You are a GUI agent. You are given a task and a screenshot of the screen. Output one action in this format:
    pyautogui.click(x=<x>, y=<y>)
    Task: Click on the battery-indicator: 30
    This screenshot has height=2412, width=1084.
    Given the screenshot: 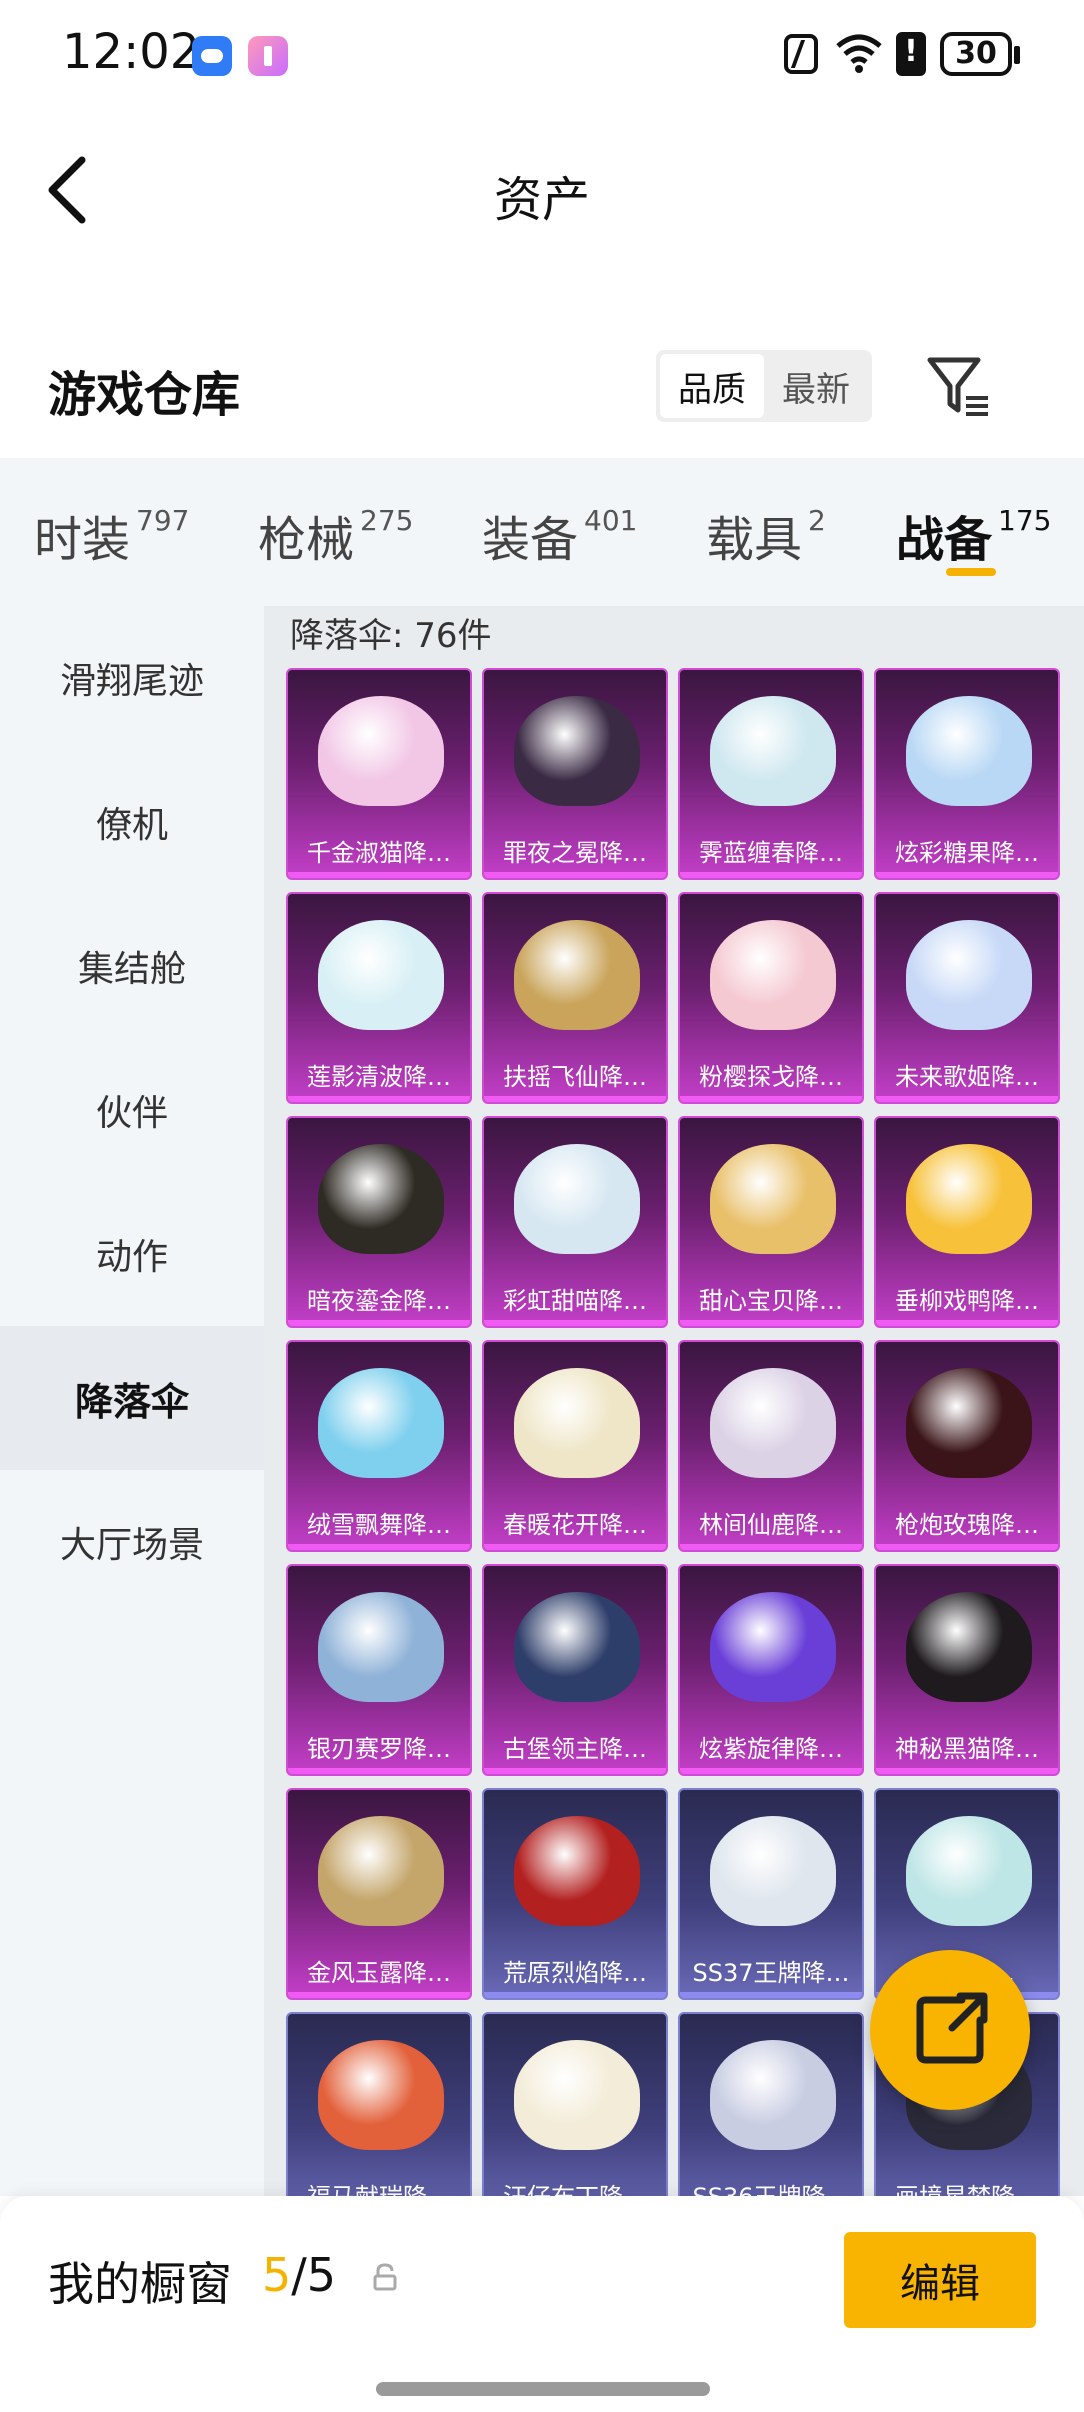 What is the action you would take?
    pyautogui.click(x=980, y=54)
    